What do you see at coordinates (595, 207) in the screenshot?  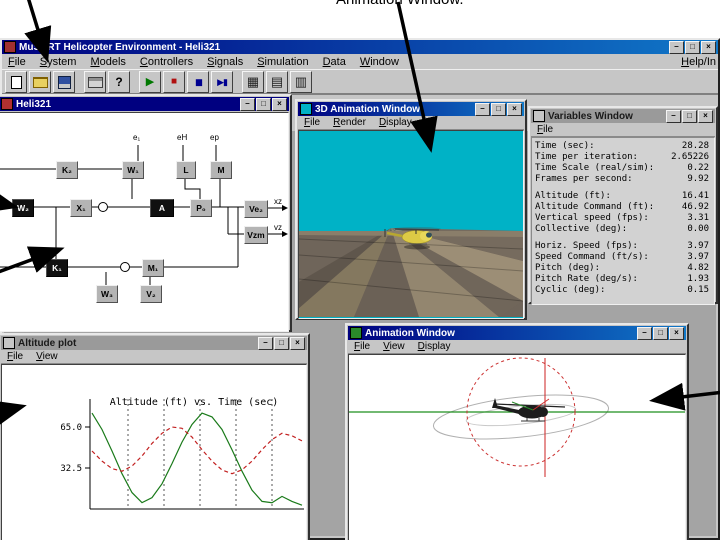 I see `variable-label: Altitude Command (ft):` at bounding box center [595, 207].